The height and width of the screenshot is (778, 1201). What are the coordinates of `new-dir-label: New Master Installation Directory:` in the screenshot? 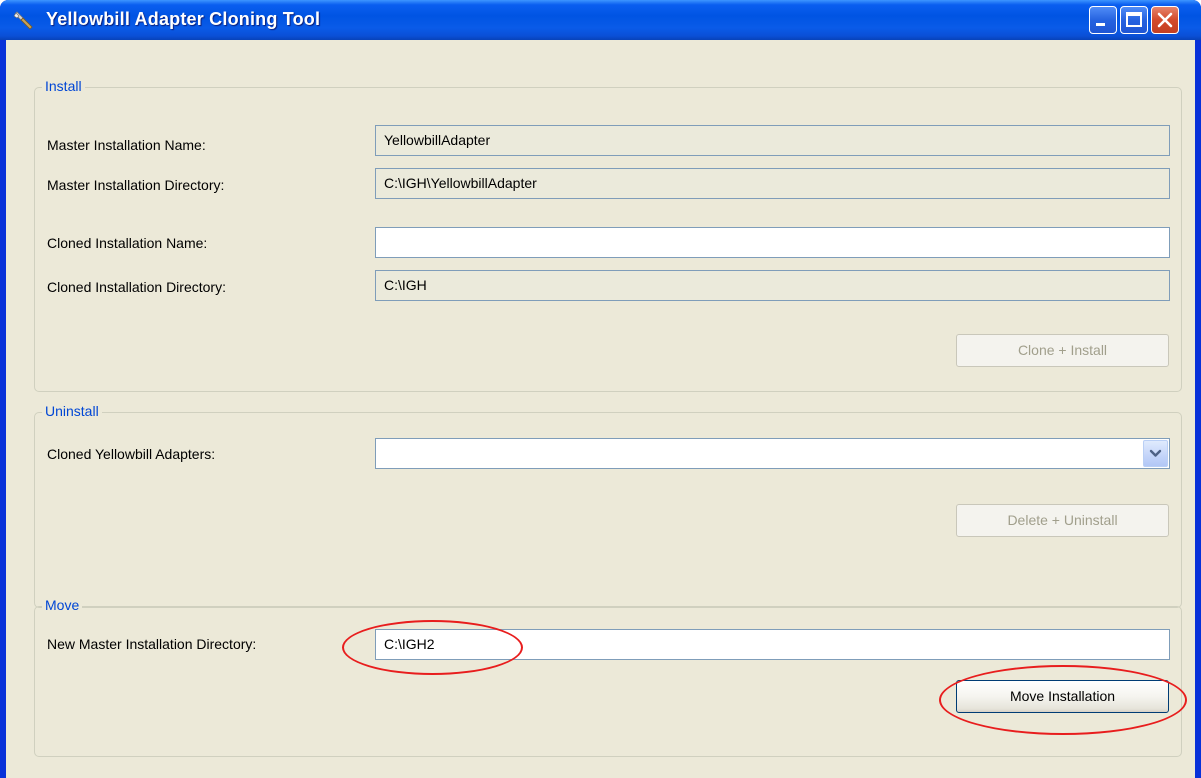 It's located at (152, 644).